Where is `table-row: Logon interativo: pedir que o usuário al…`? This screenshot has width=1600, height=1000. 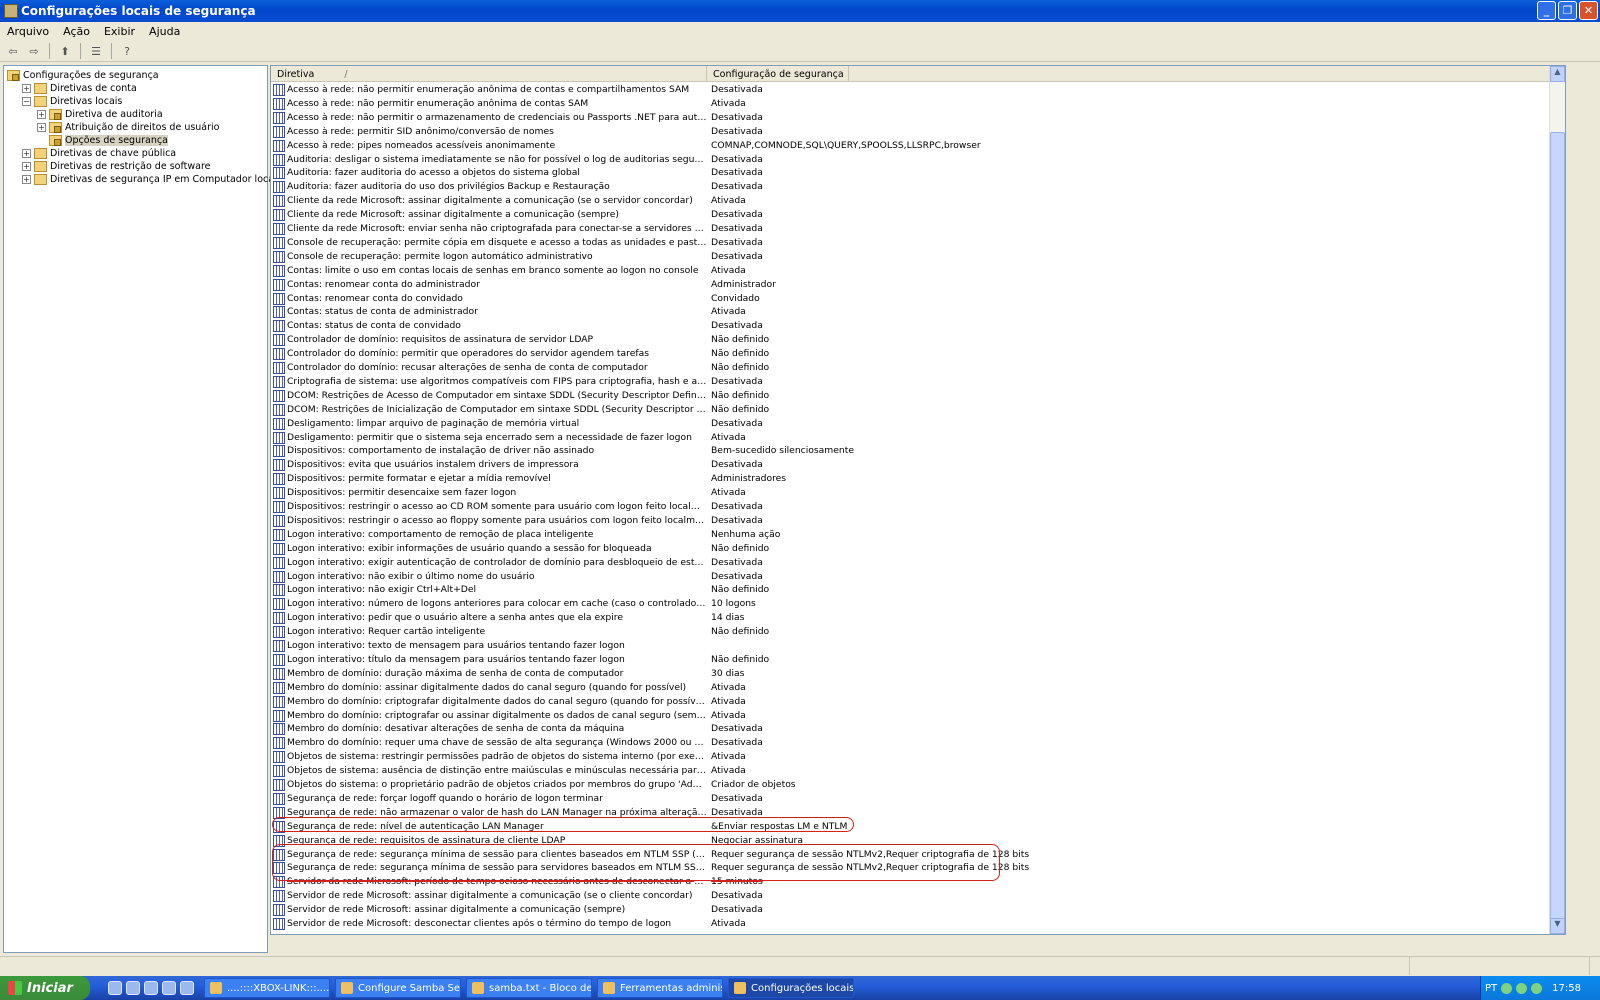
table-row: Logon interativo: pedir que o usuário al… is located at coordinates (911, 618).